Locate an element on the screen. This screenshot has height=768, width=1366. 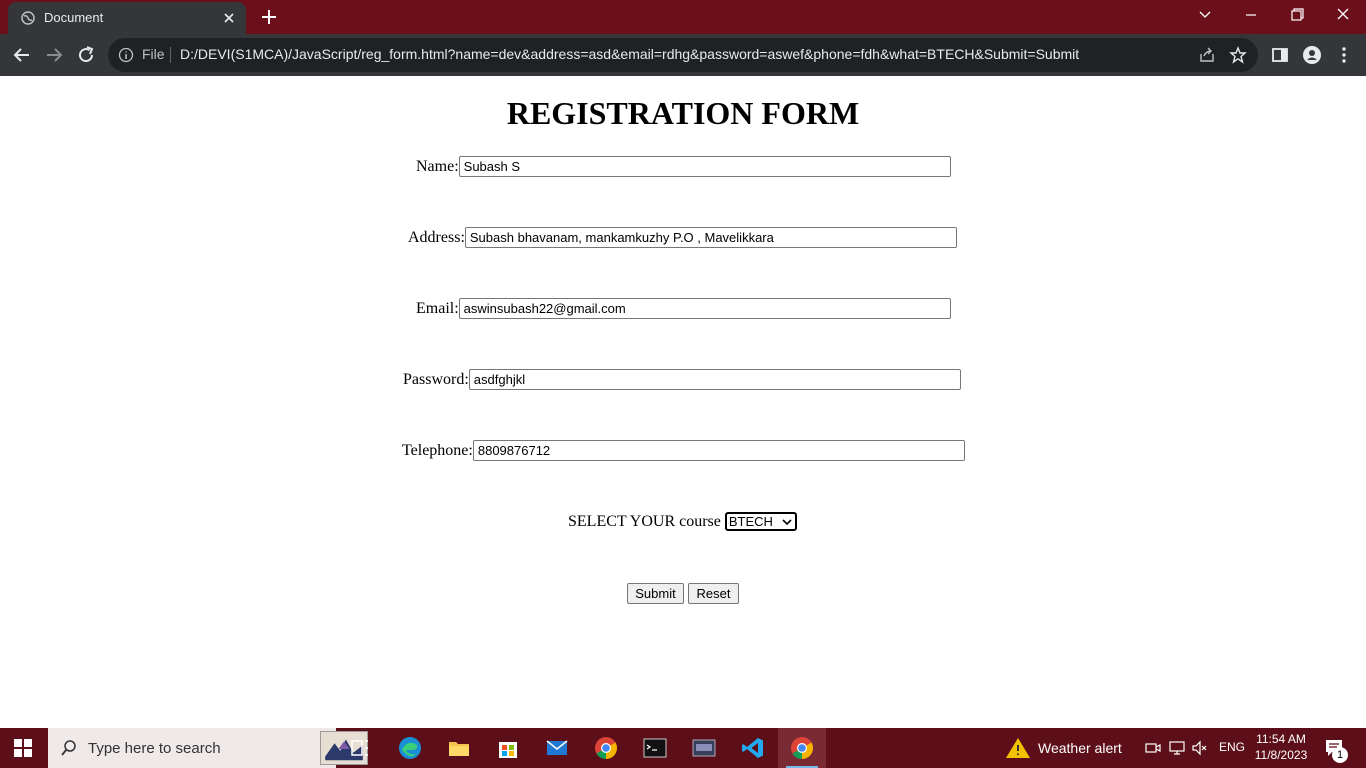
mail-icon is located at coordinates (557, 747).